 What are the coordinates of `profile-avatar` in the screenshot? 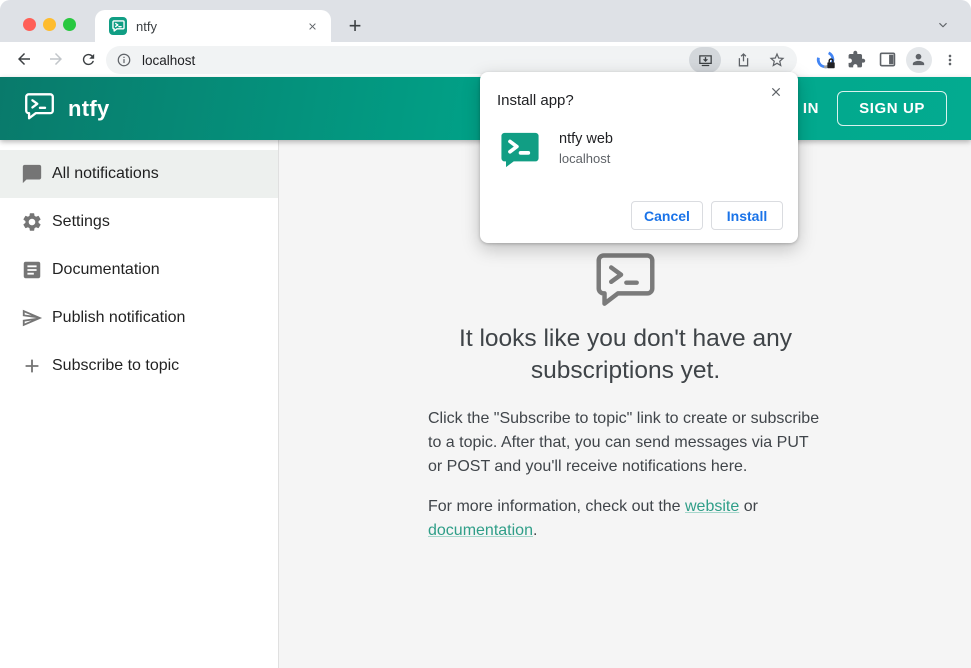 It's located at (918, 59).